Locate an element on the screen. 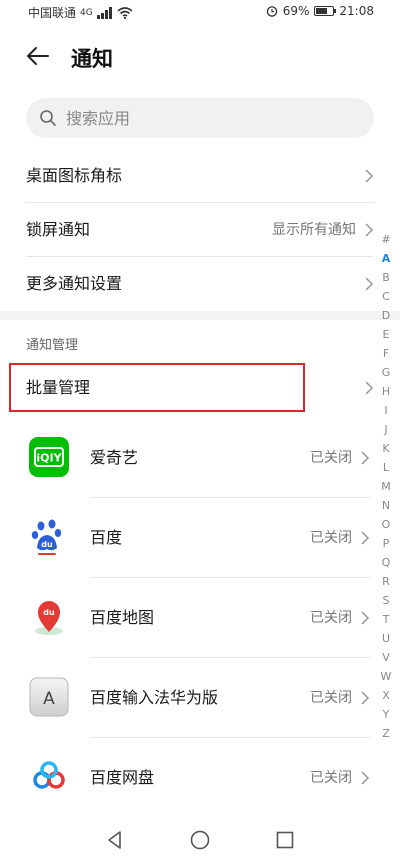  index-letter: V is located at coordinates (386, 657).